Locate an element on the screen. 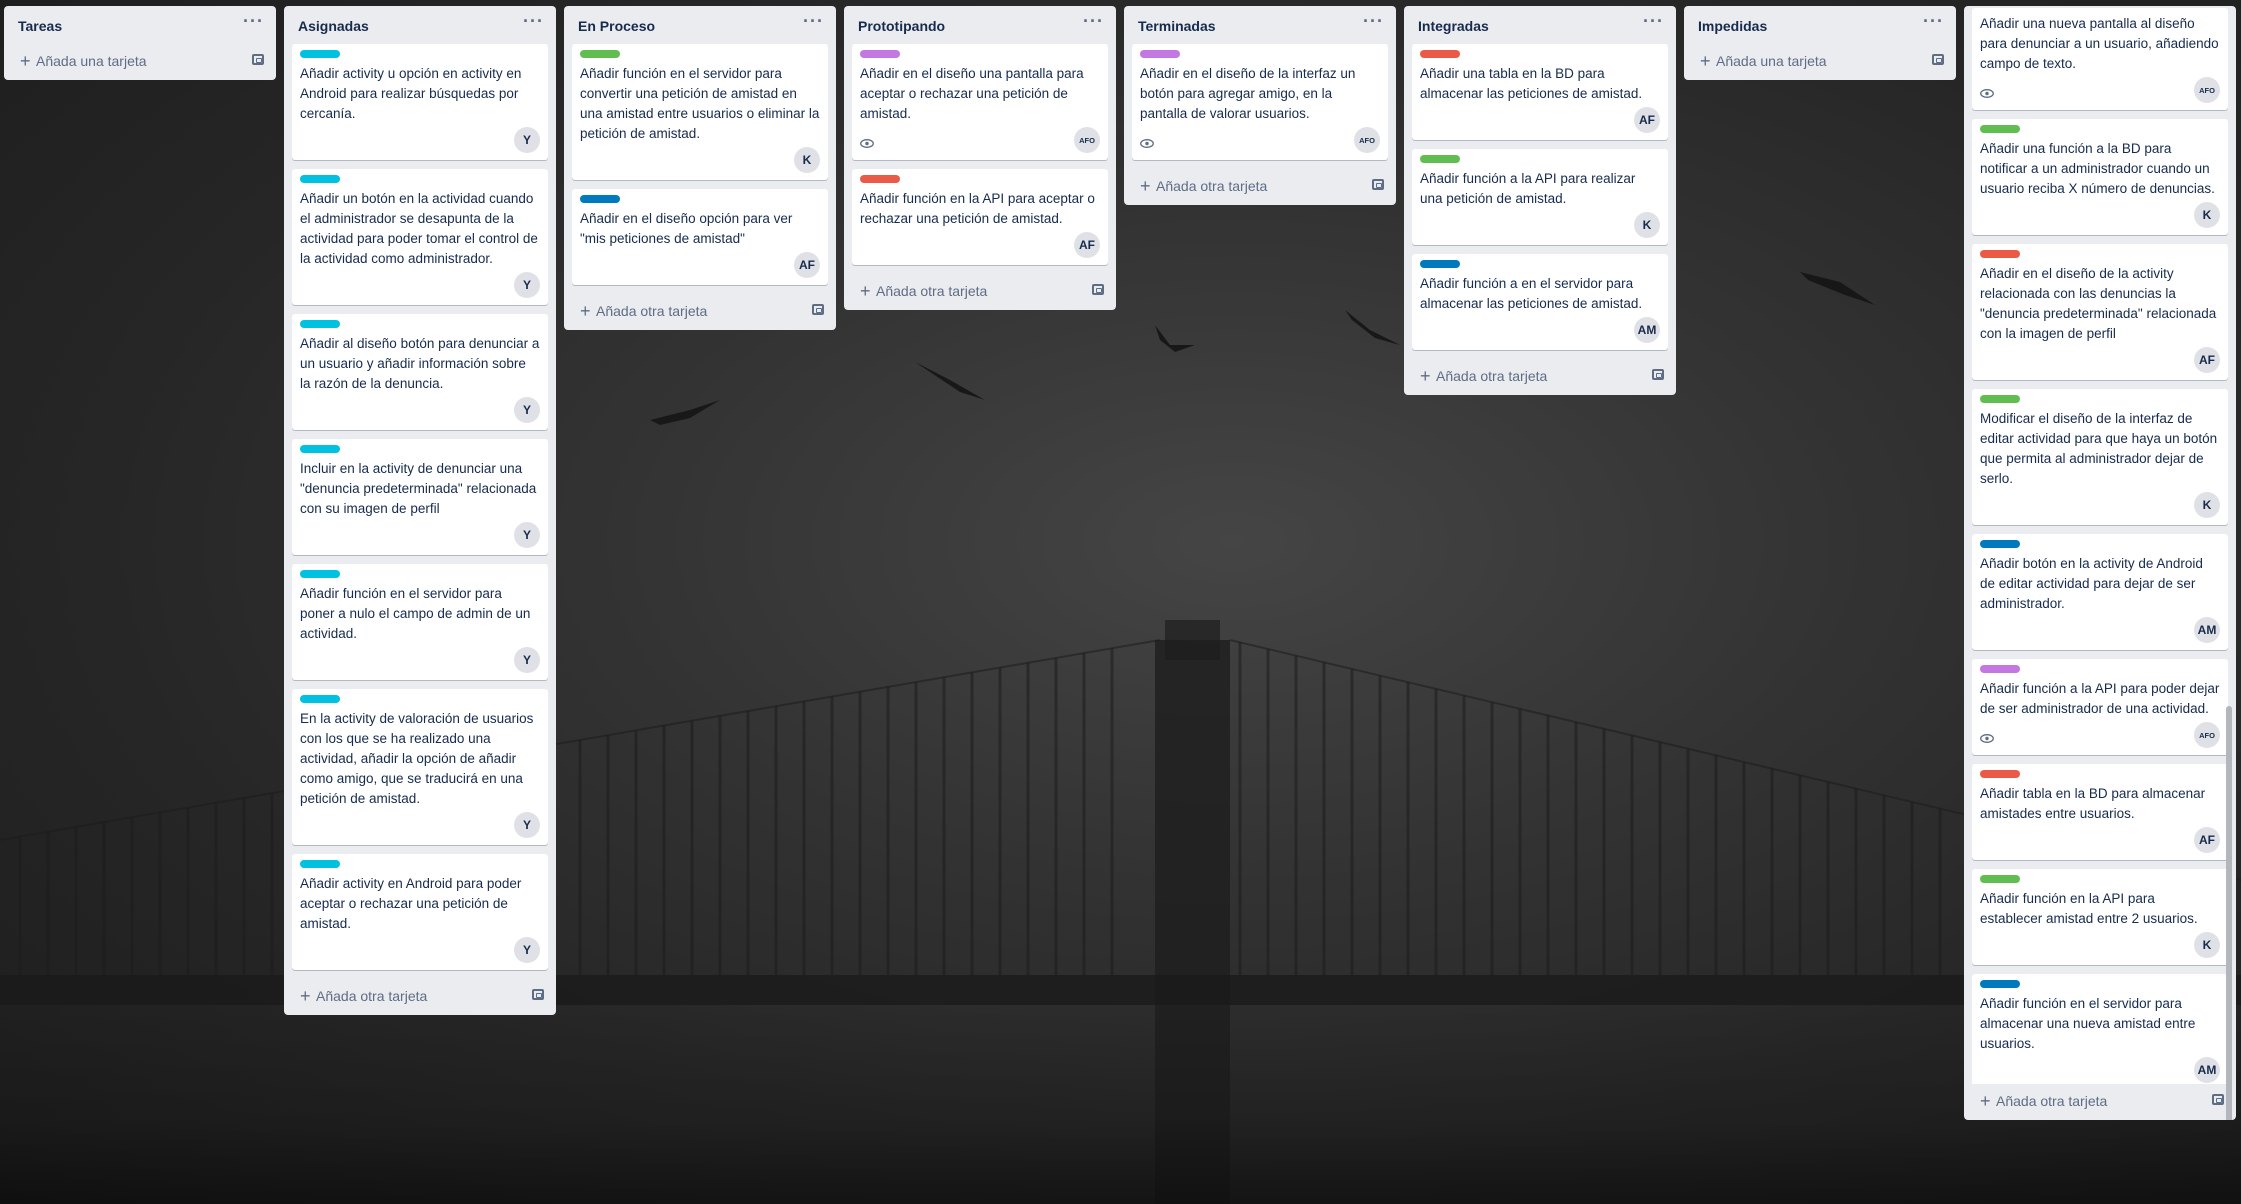  list-header: Tareas ··· is located at coordinates (140, 25).